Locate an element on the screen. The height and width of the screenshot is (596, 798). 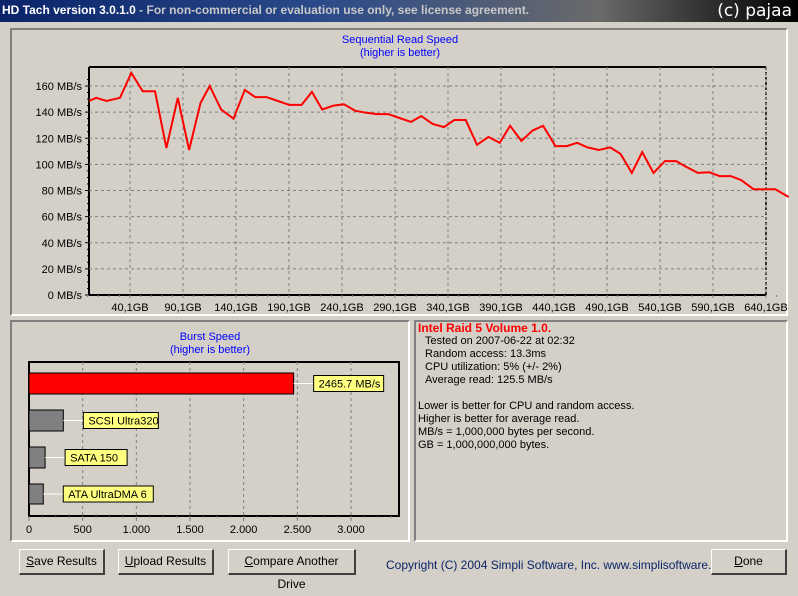
note-2: Higher is better for average read. is located at coordinates (499, 419).